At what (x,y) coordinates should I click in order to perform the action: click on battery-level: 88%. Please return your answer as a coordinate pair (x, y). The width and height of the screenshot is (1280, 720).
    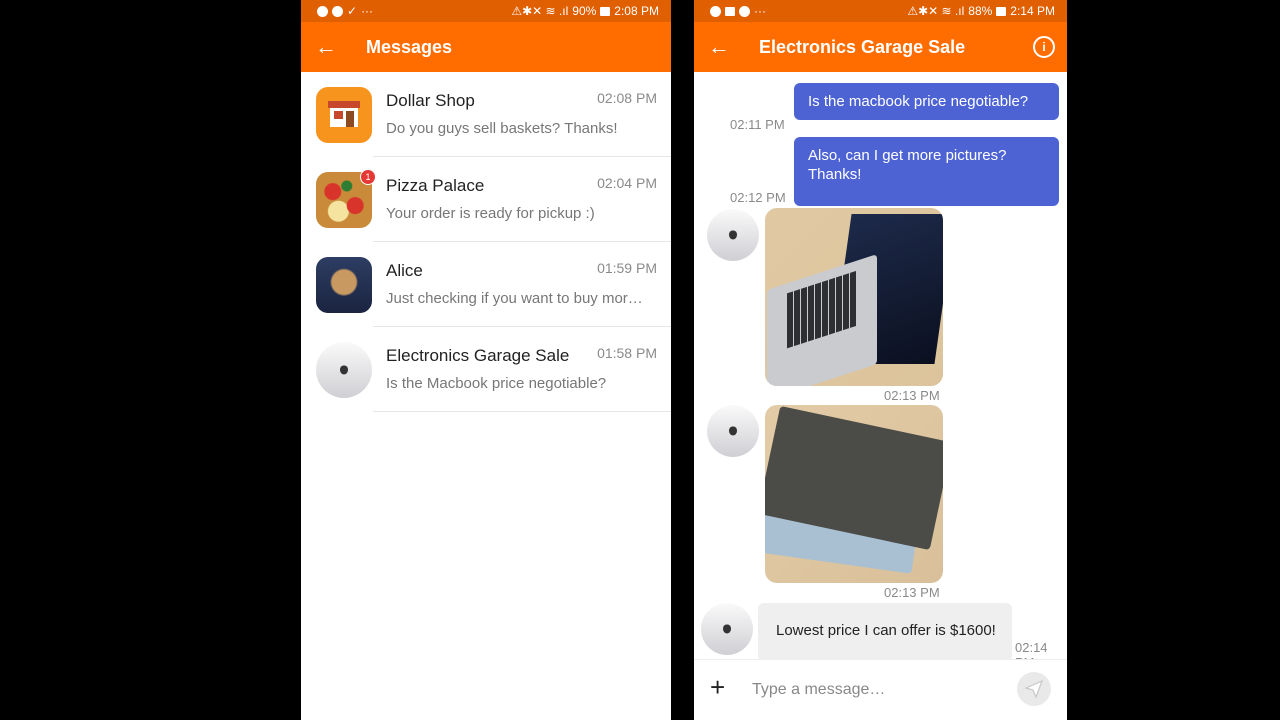
    Looking at the image, I should click on (980, 11).